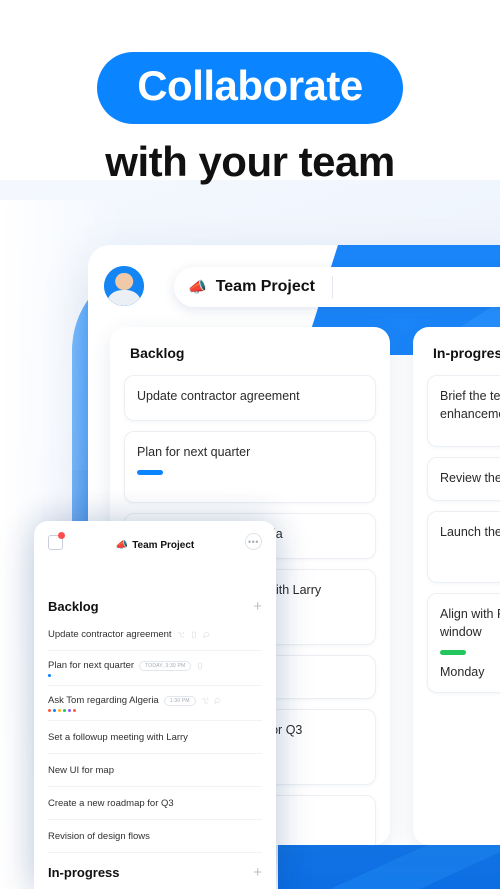 This screenshot has height=889, width=500. I want to click on list-item-label: Create a new roadmap for Q3, so click(111, 803).